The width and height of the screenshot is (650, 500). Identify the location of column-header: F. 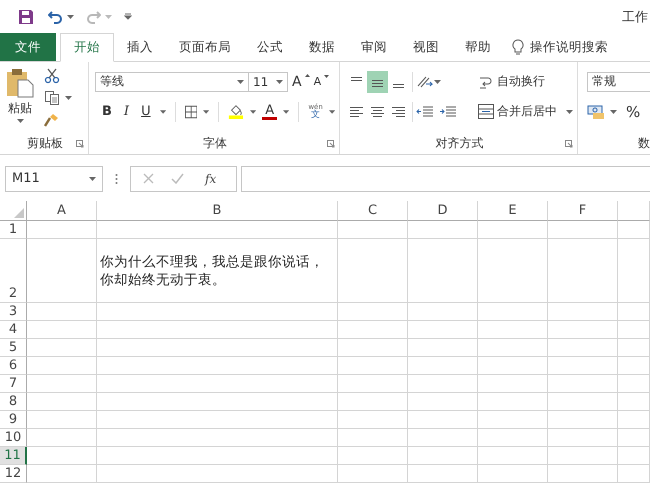
(583, 211).